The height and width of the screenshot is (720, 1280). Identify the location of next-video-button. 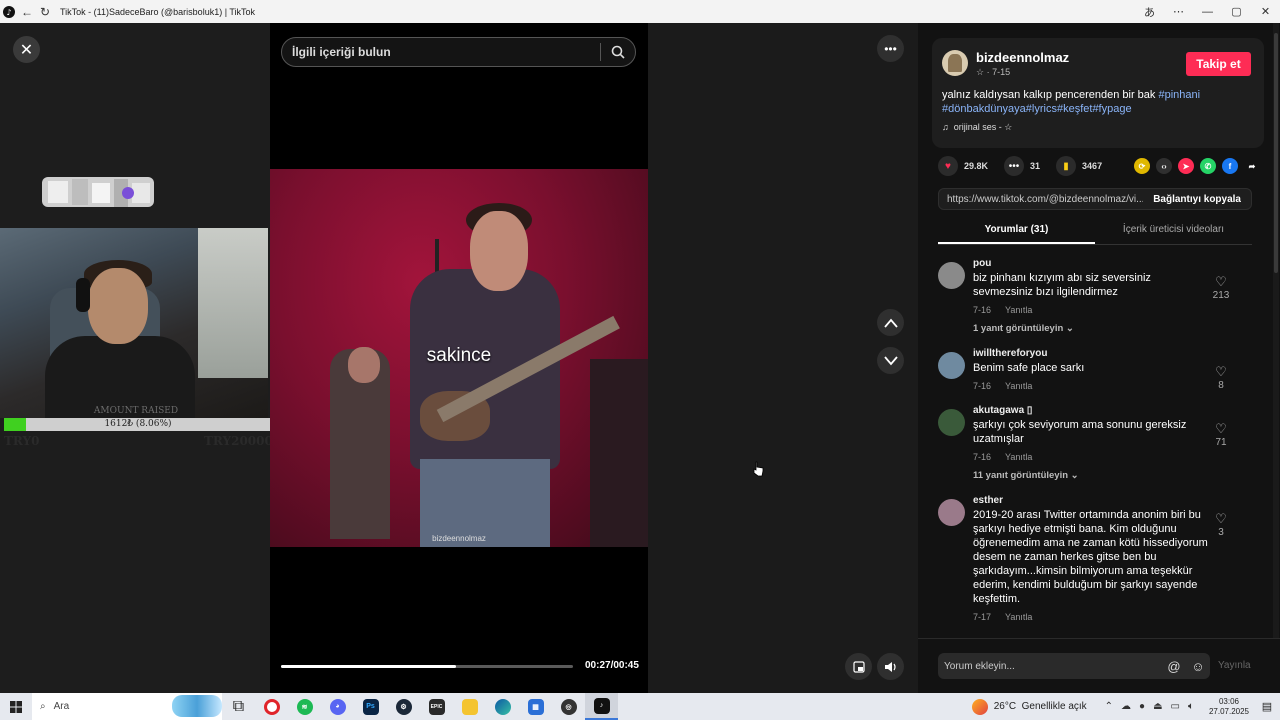
(890, 360).